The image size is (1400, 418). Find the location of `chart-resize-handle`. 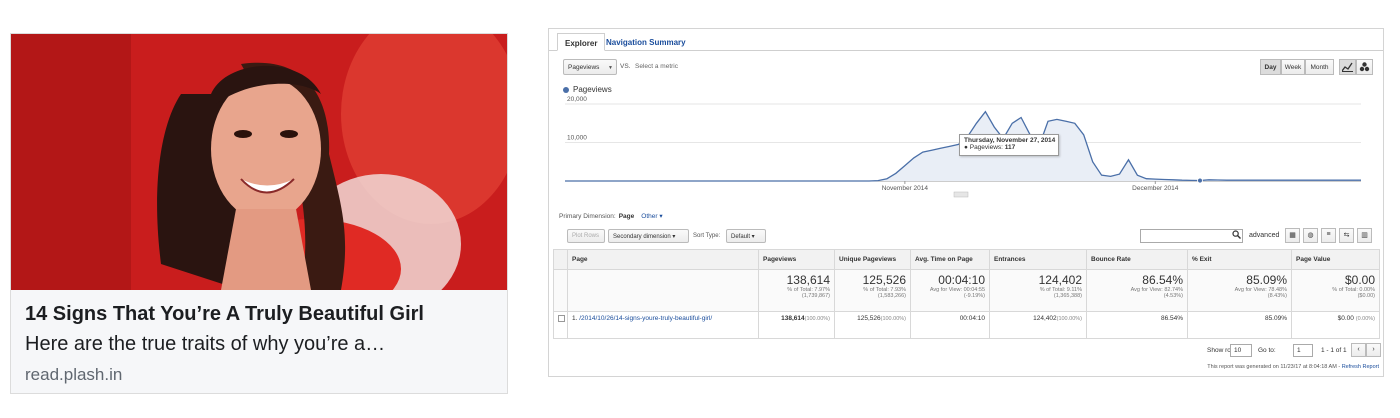

chart-resize-handle is located at coordinates (961, 194).